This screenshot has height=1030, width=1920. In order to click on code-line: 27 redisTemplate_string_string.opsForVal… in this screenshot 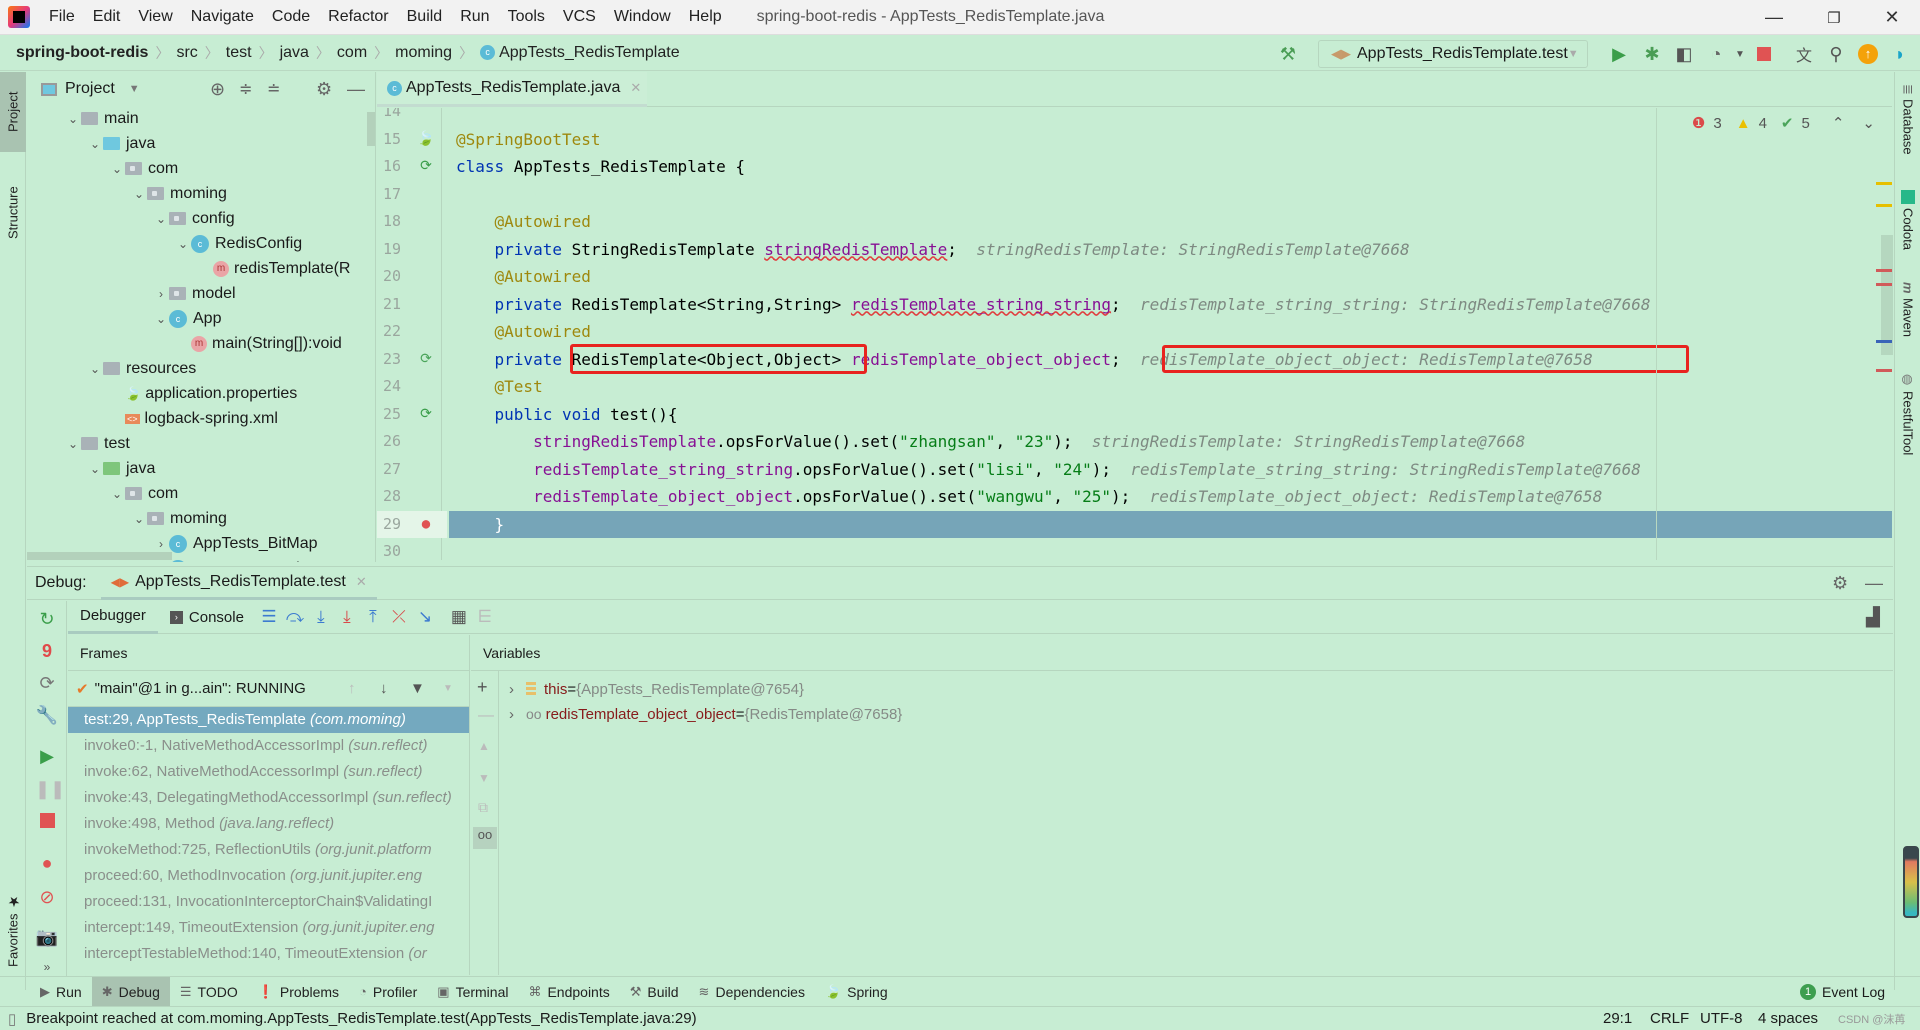, I will do `click(1134, 469)`.